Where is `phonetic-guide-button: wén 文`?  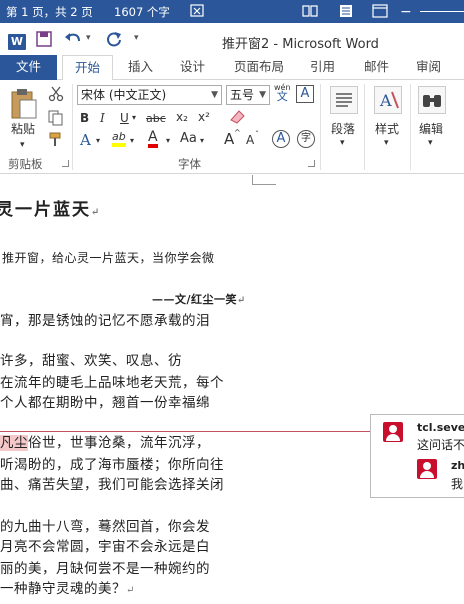 phonetic-guide-button: wén 文 is located at coordinates (282, 92).